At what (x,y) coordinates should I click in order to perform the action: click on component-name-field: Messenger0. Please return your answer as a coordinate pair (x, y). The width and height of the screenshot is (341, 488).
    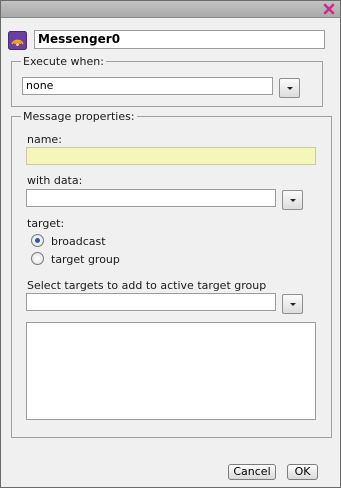
    Looking at the image, I should click on (179, 39).